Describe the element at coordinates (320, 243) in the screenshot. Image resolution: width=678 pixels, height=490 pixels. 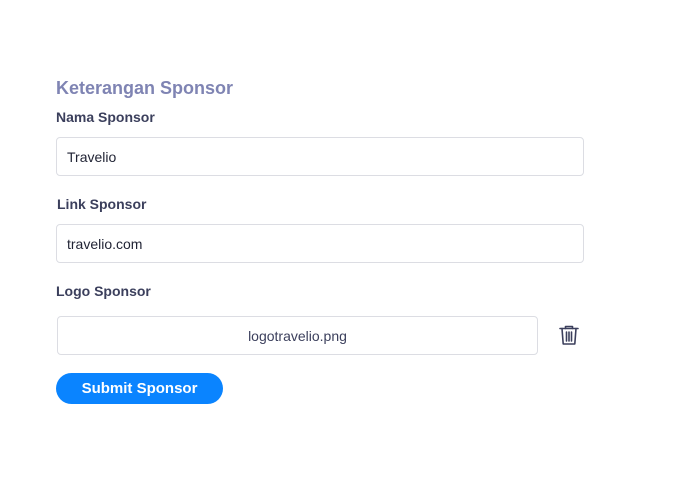
I see `sponsor-link-input` at that location.